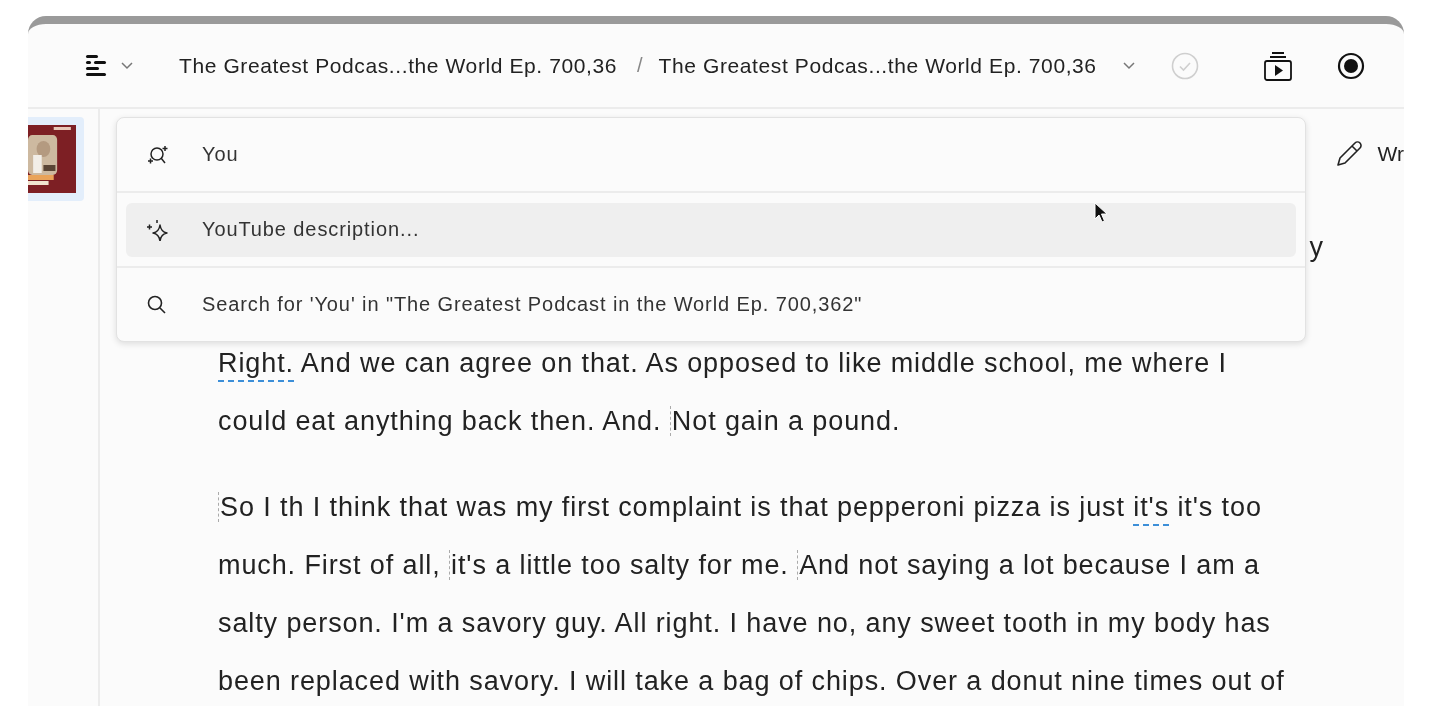  What do you see at coordinates (157, 229) in the screenshot?
I see `sparkle-icon` at bounding box center [157, 229].